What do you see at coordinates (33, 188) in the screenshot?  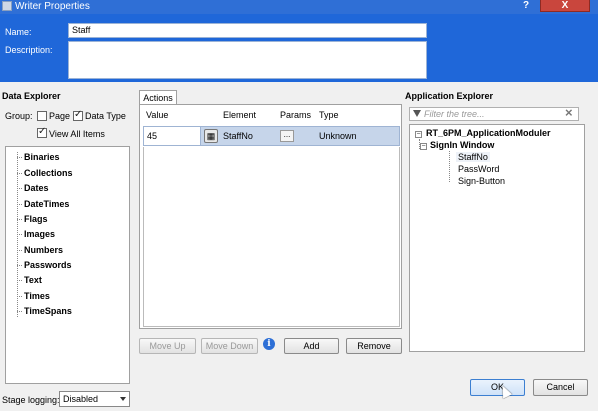 I see `tree-item-dates: Dates` at bounding box center [33, 188].